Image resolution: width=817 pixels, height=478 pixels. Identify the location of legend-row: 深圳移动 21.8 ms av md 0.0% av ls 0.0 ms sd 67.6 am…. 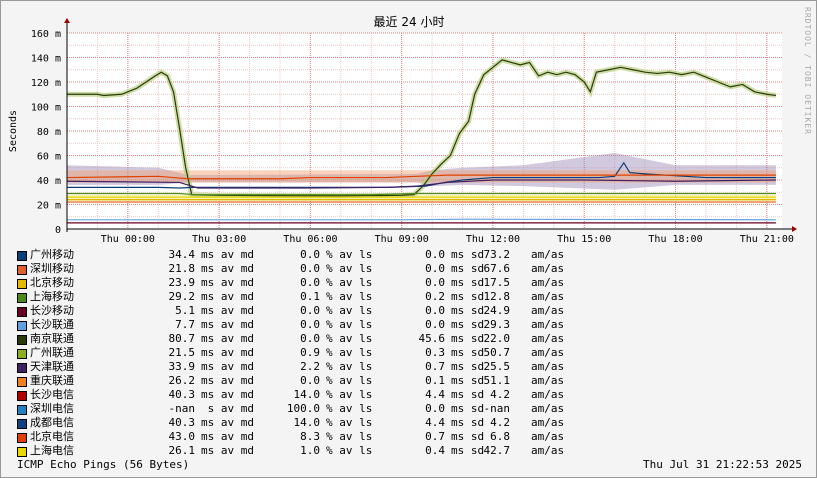
(297, 269).